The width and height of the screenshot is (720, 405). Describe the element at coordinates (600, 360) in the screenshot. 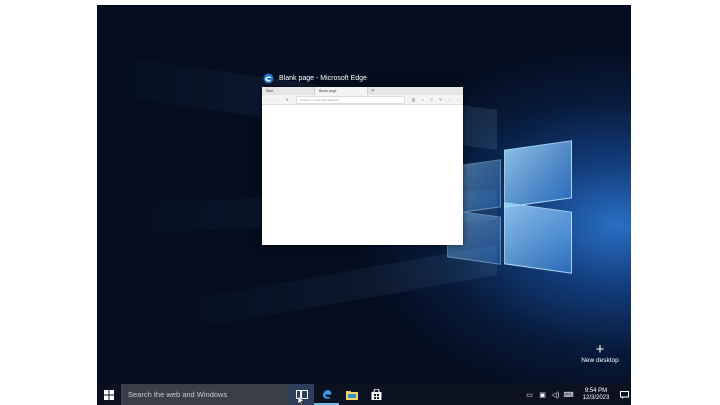

I see `new-desktop-label: New desktop` at that location.